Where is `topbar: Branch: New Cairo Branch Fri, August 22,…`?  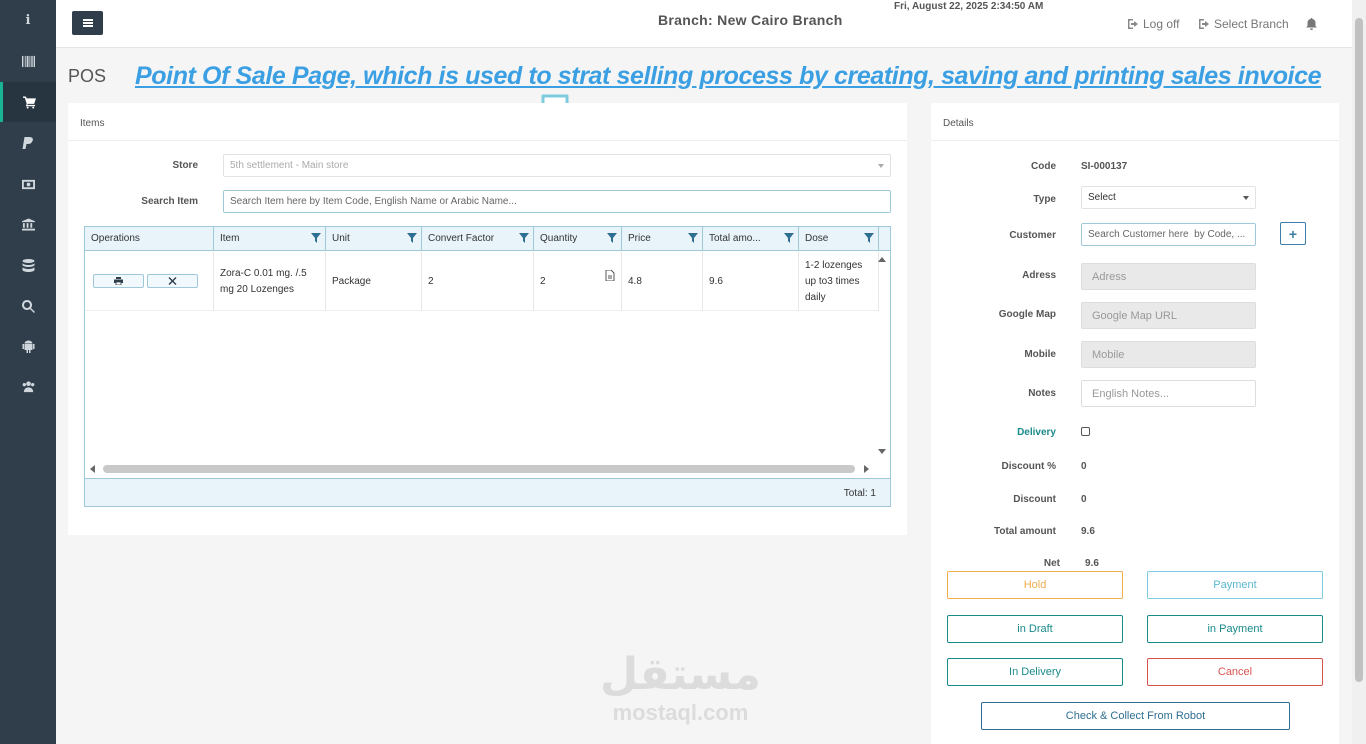
topbar: Branch: New Cairo Branch Fri, August 22,… is located at coordinates (704, 24).